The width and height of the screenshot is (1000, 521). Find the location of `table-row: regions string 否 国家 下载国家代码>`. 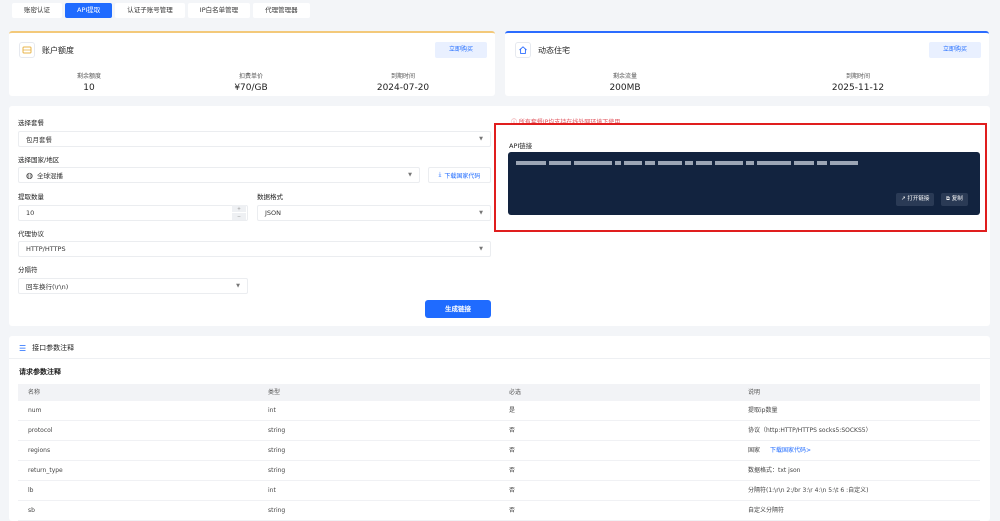

table-row: regions string 否 国家 下载国家代码> is located at coordinates (499, 451).